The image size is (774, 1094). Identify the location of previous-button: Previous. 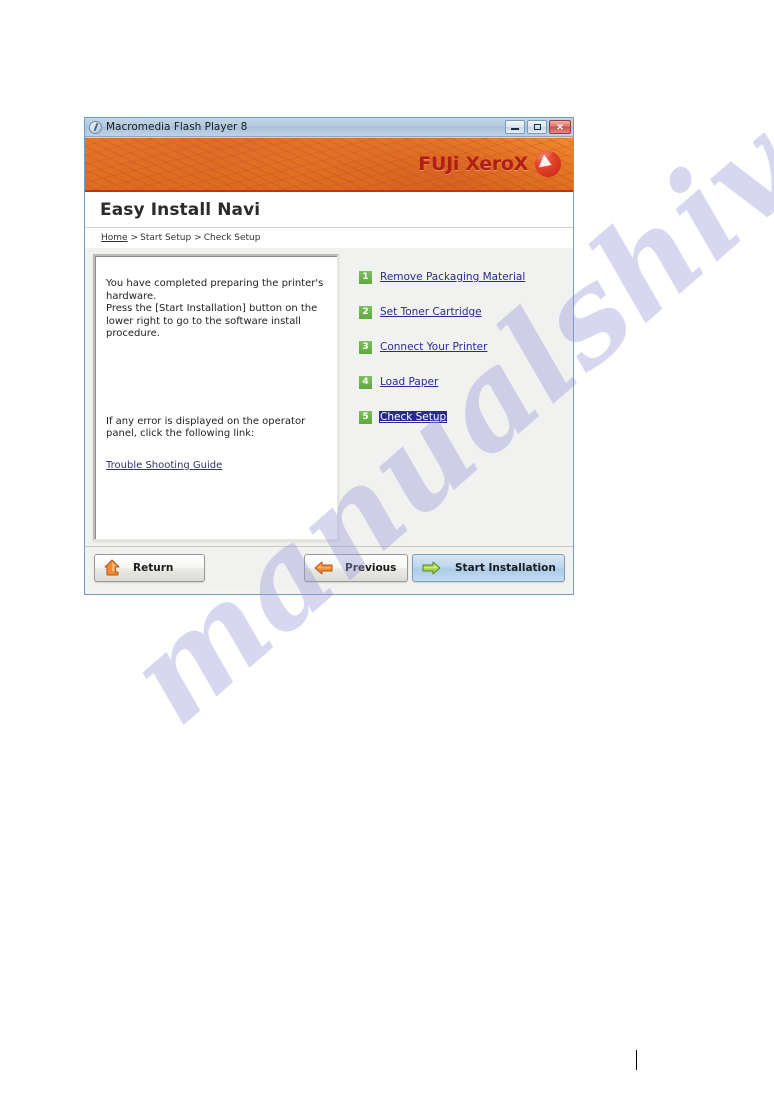
(356, 568).